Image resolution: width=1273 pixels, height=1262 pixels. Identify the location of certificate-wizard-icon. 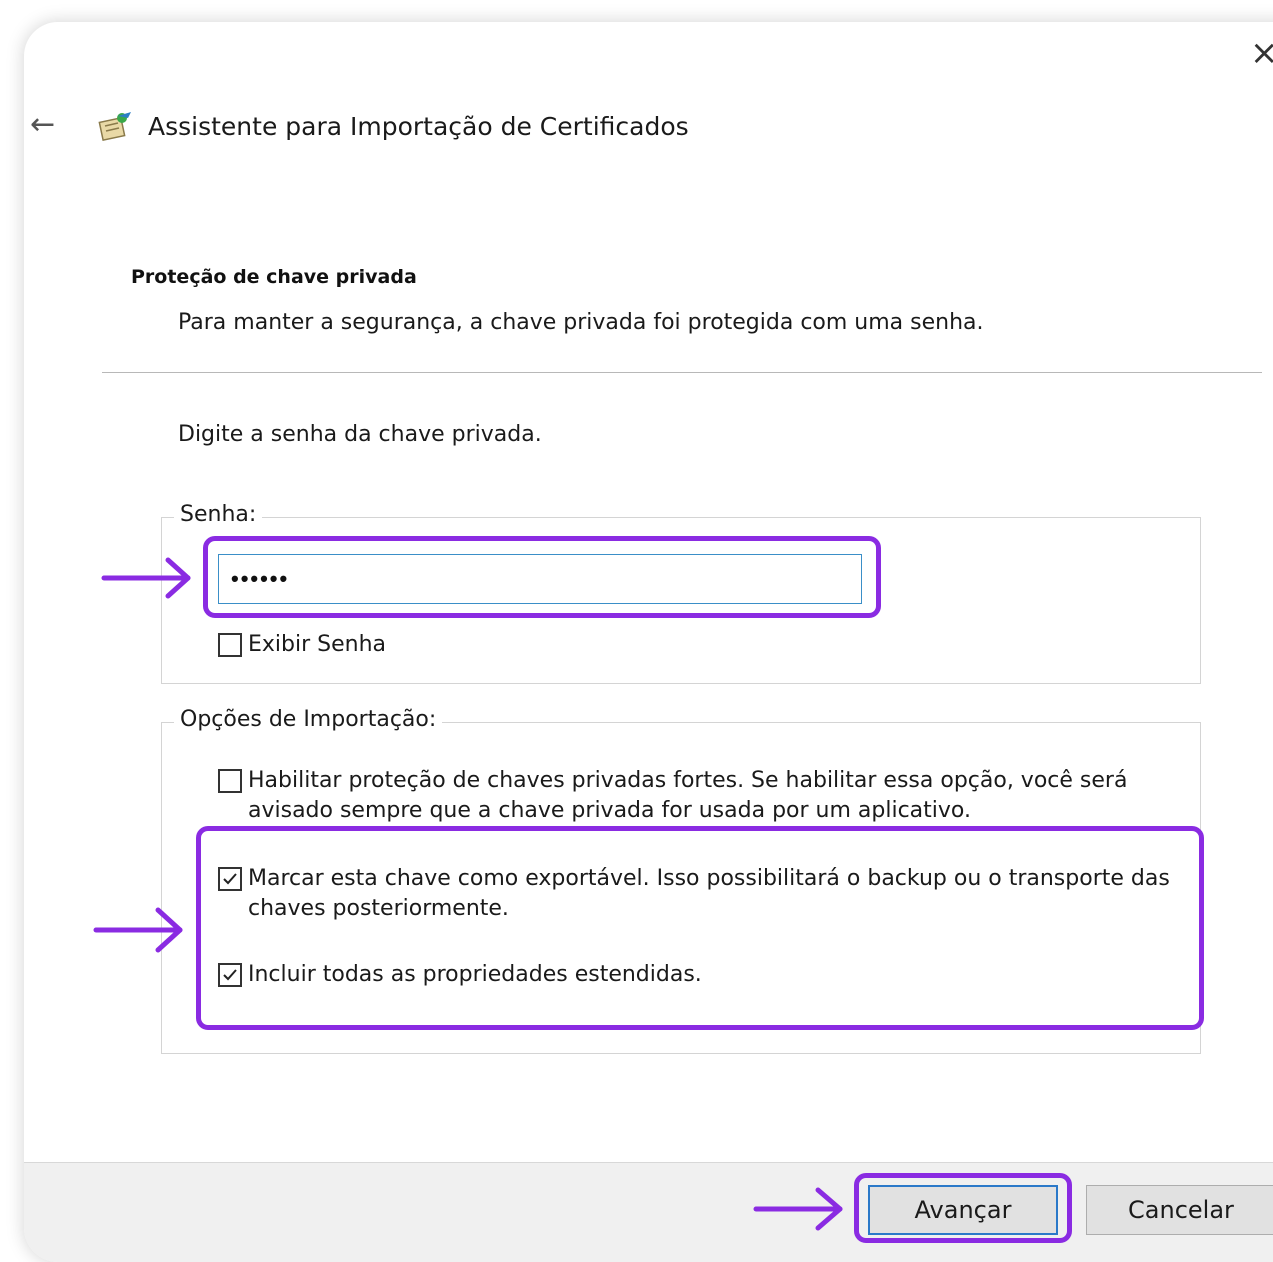
(114, 126).